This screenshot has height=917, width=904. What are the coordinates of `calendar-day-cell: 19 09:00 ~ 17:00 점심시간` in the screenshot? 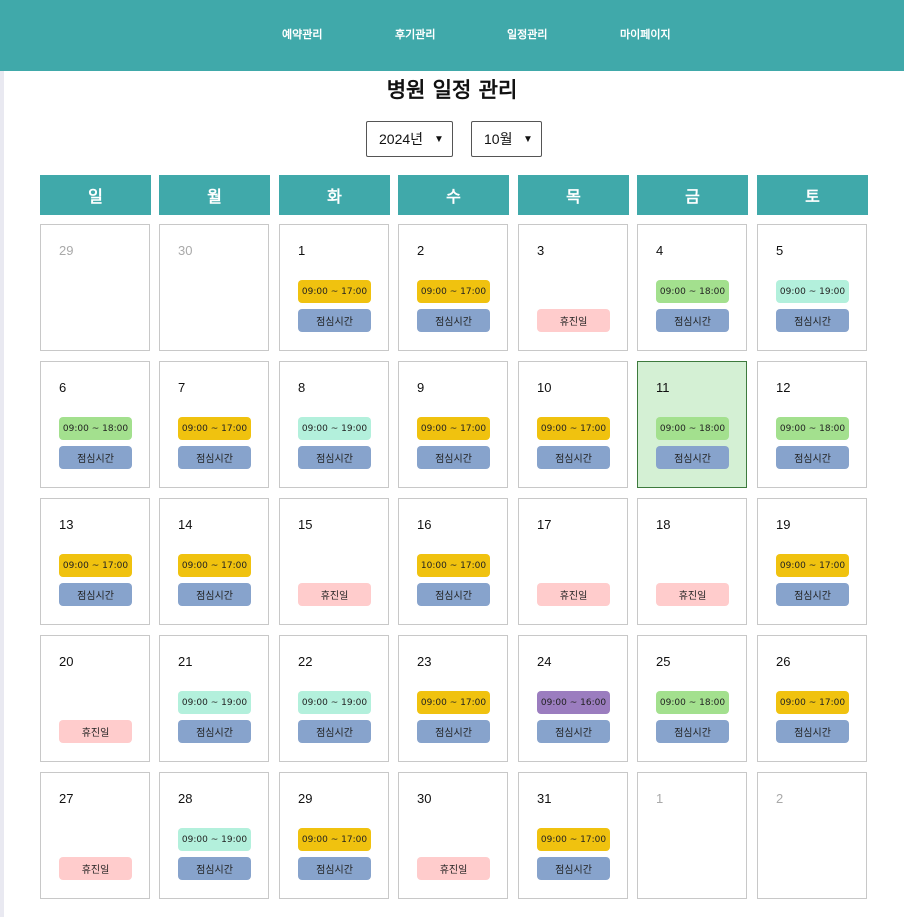 It's located at (812, 561).